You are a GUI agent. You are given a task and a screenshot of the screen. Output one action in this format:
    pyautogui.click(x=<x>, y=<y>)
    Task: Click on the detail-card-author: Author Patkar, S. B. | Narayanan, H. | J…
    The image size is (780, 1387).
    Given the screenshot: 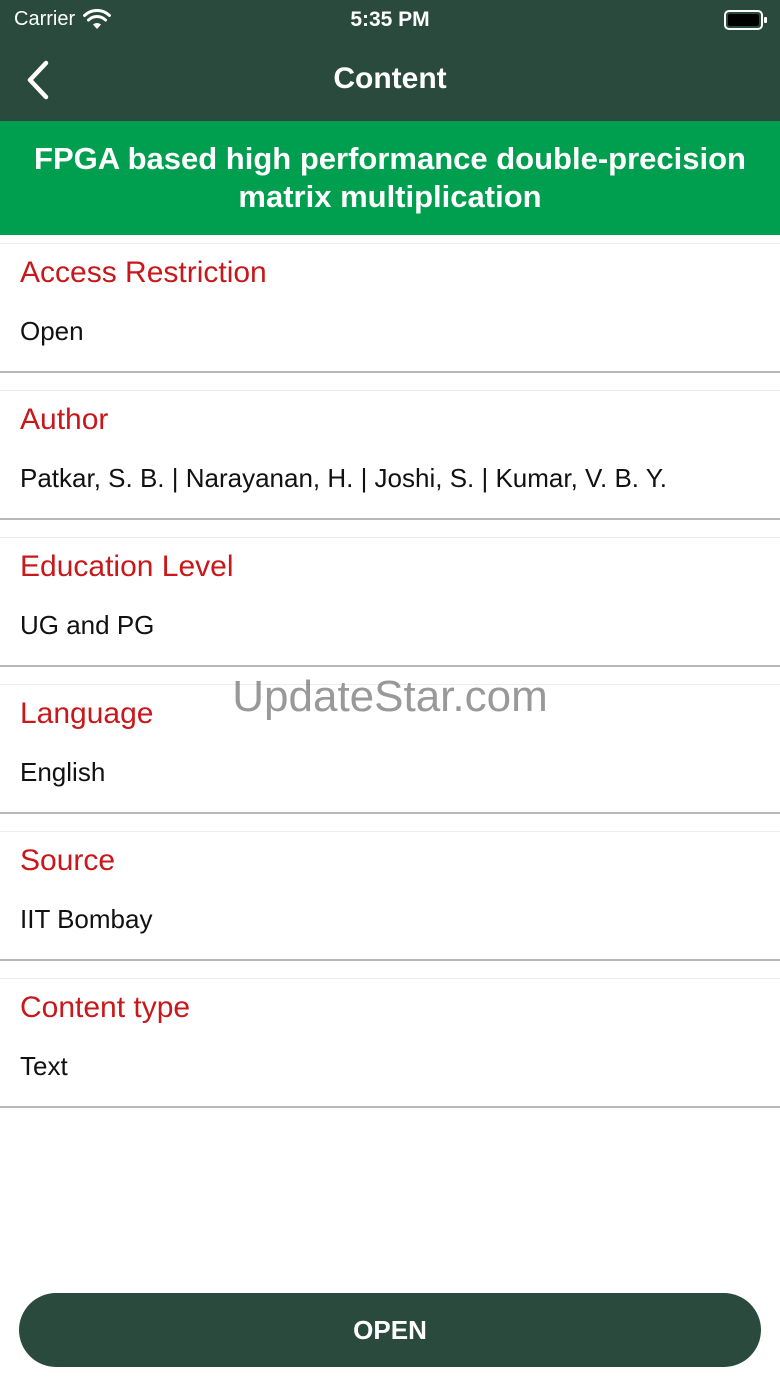 What is the action you would take?
    pyautogui.click(x=390, y=455)
    